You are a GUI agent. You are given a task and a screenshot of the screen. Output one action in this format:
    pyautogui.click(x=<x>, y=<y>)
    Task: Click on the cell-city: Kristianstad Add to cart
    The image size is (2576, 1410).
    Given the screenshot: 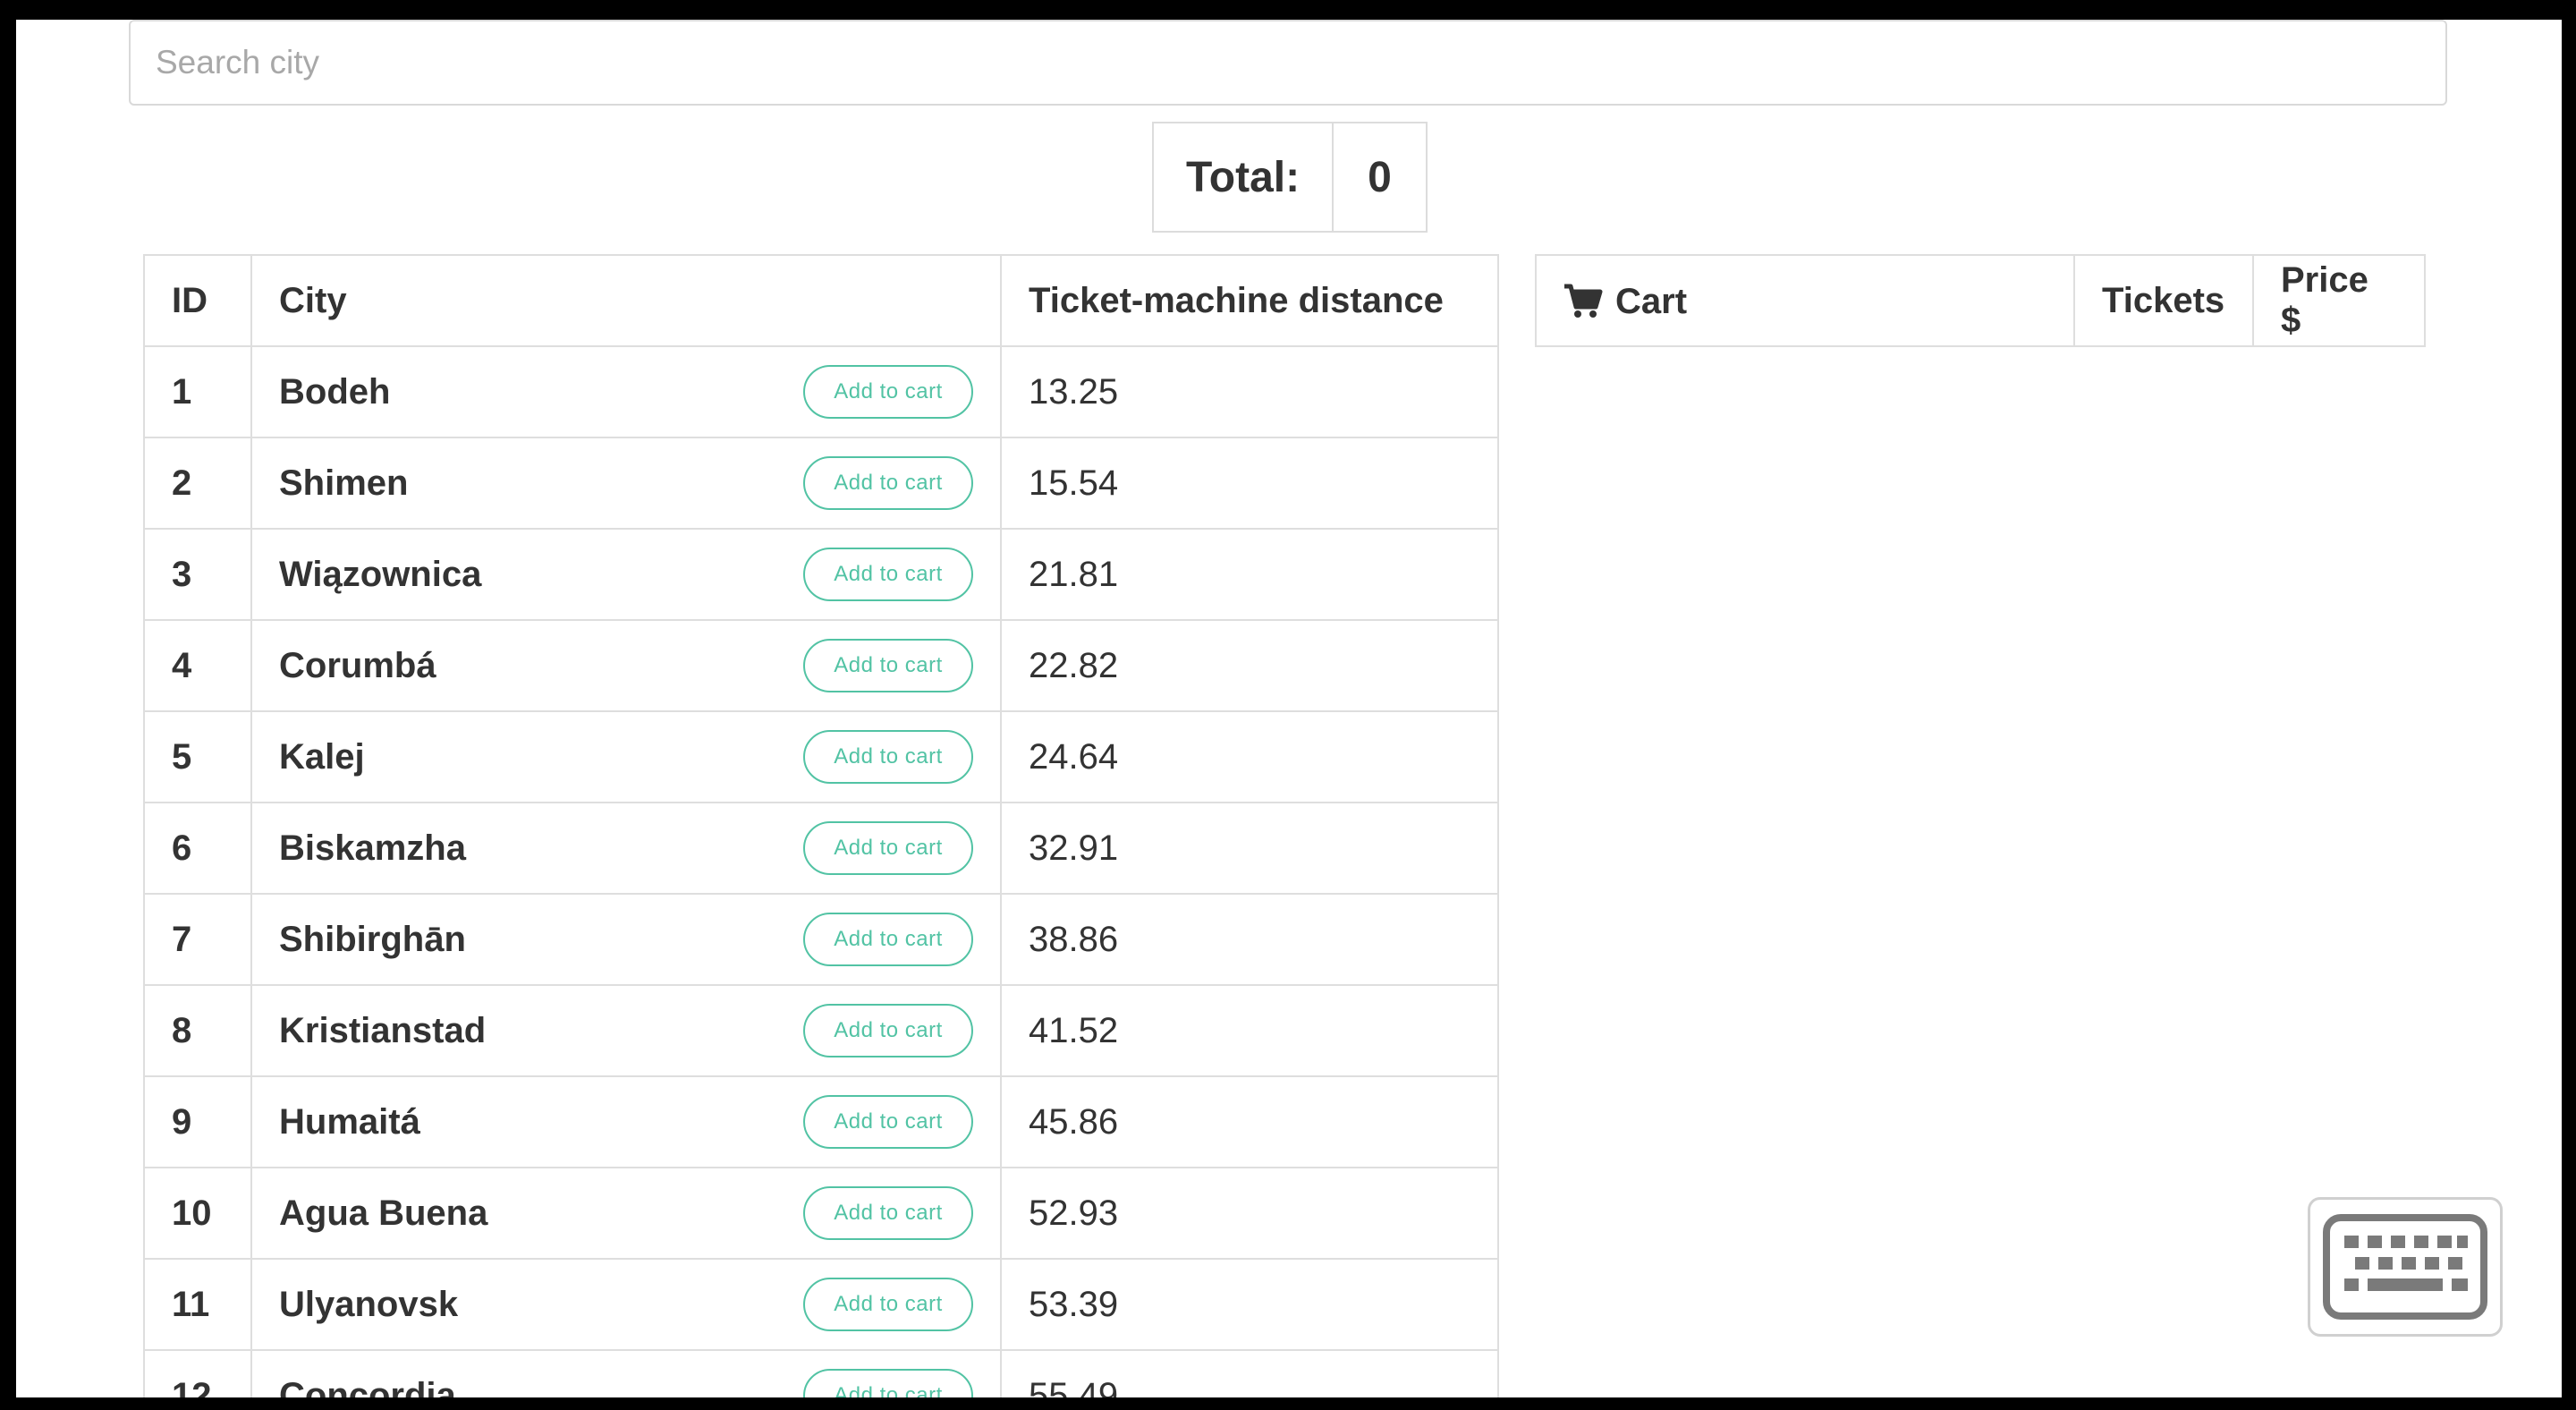 What is the action you would take?
    pyautogui.click(x=626, y=1031)
    